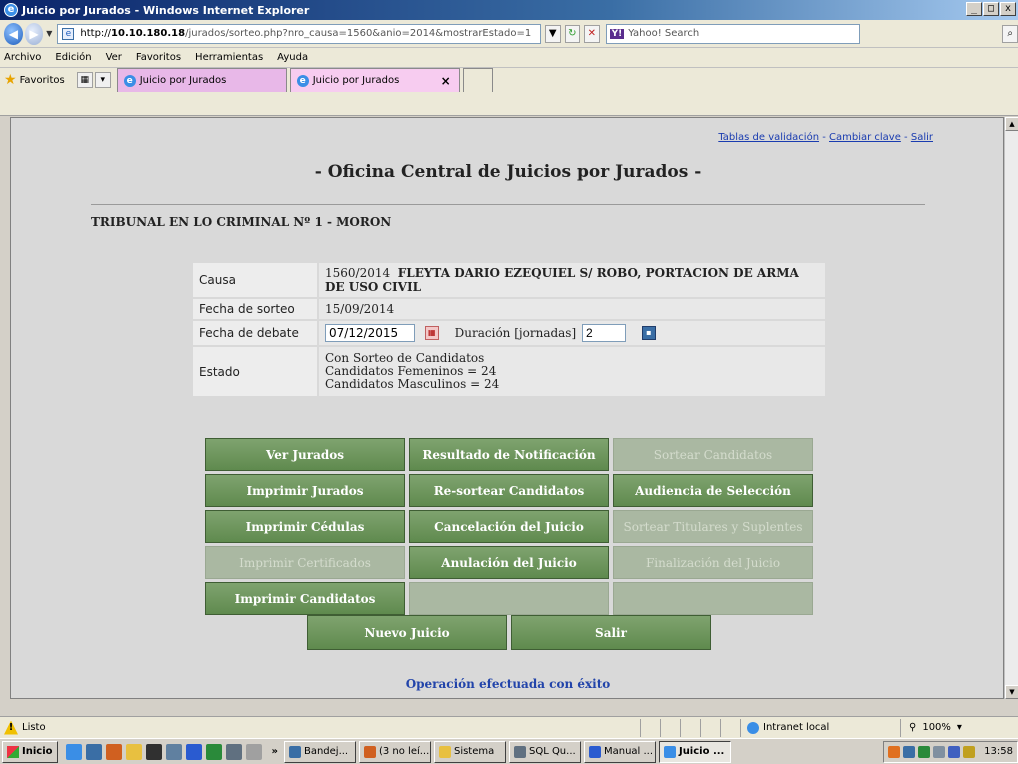  I want to click on cmd-quicklaunch-icon, so click(153, 751).